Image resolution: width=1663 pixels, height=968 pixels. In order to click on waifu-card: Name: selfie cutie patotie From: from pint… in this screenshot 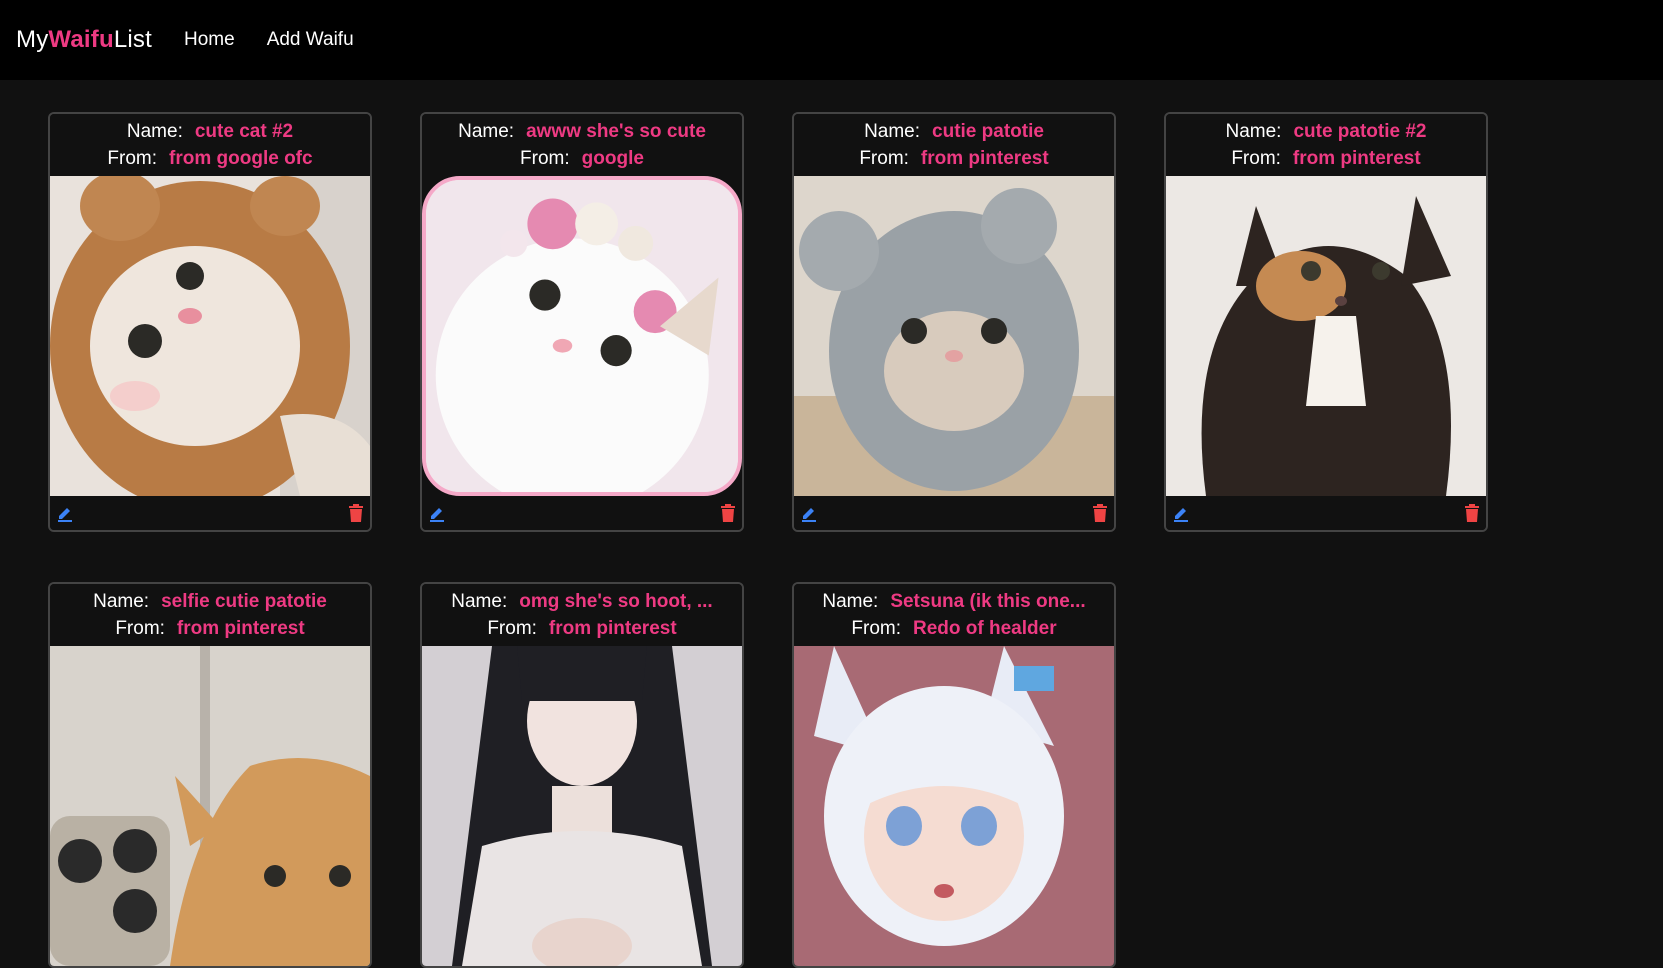, I will do `click(210, 775)`.